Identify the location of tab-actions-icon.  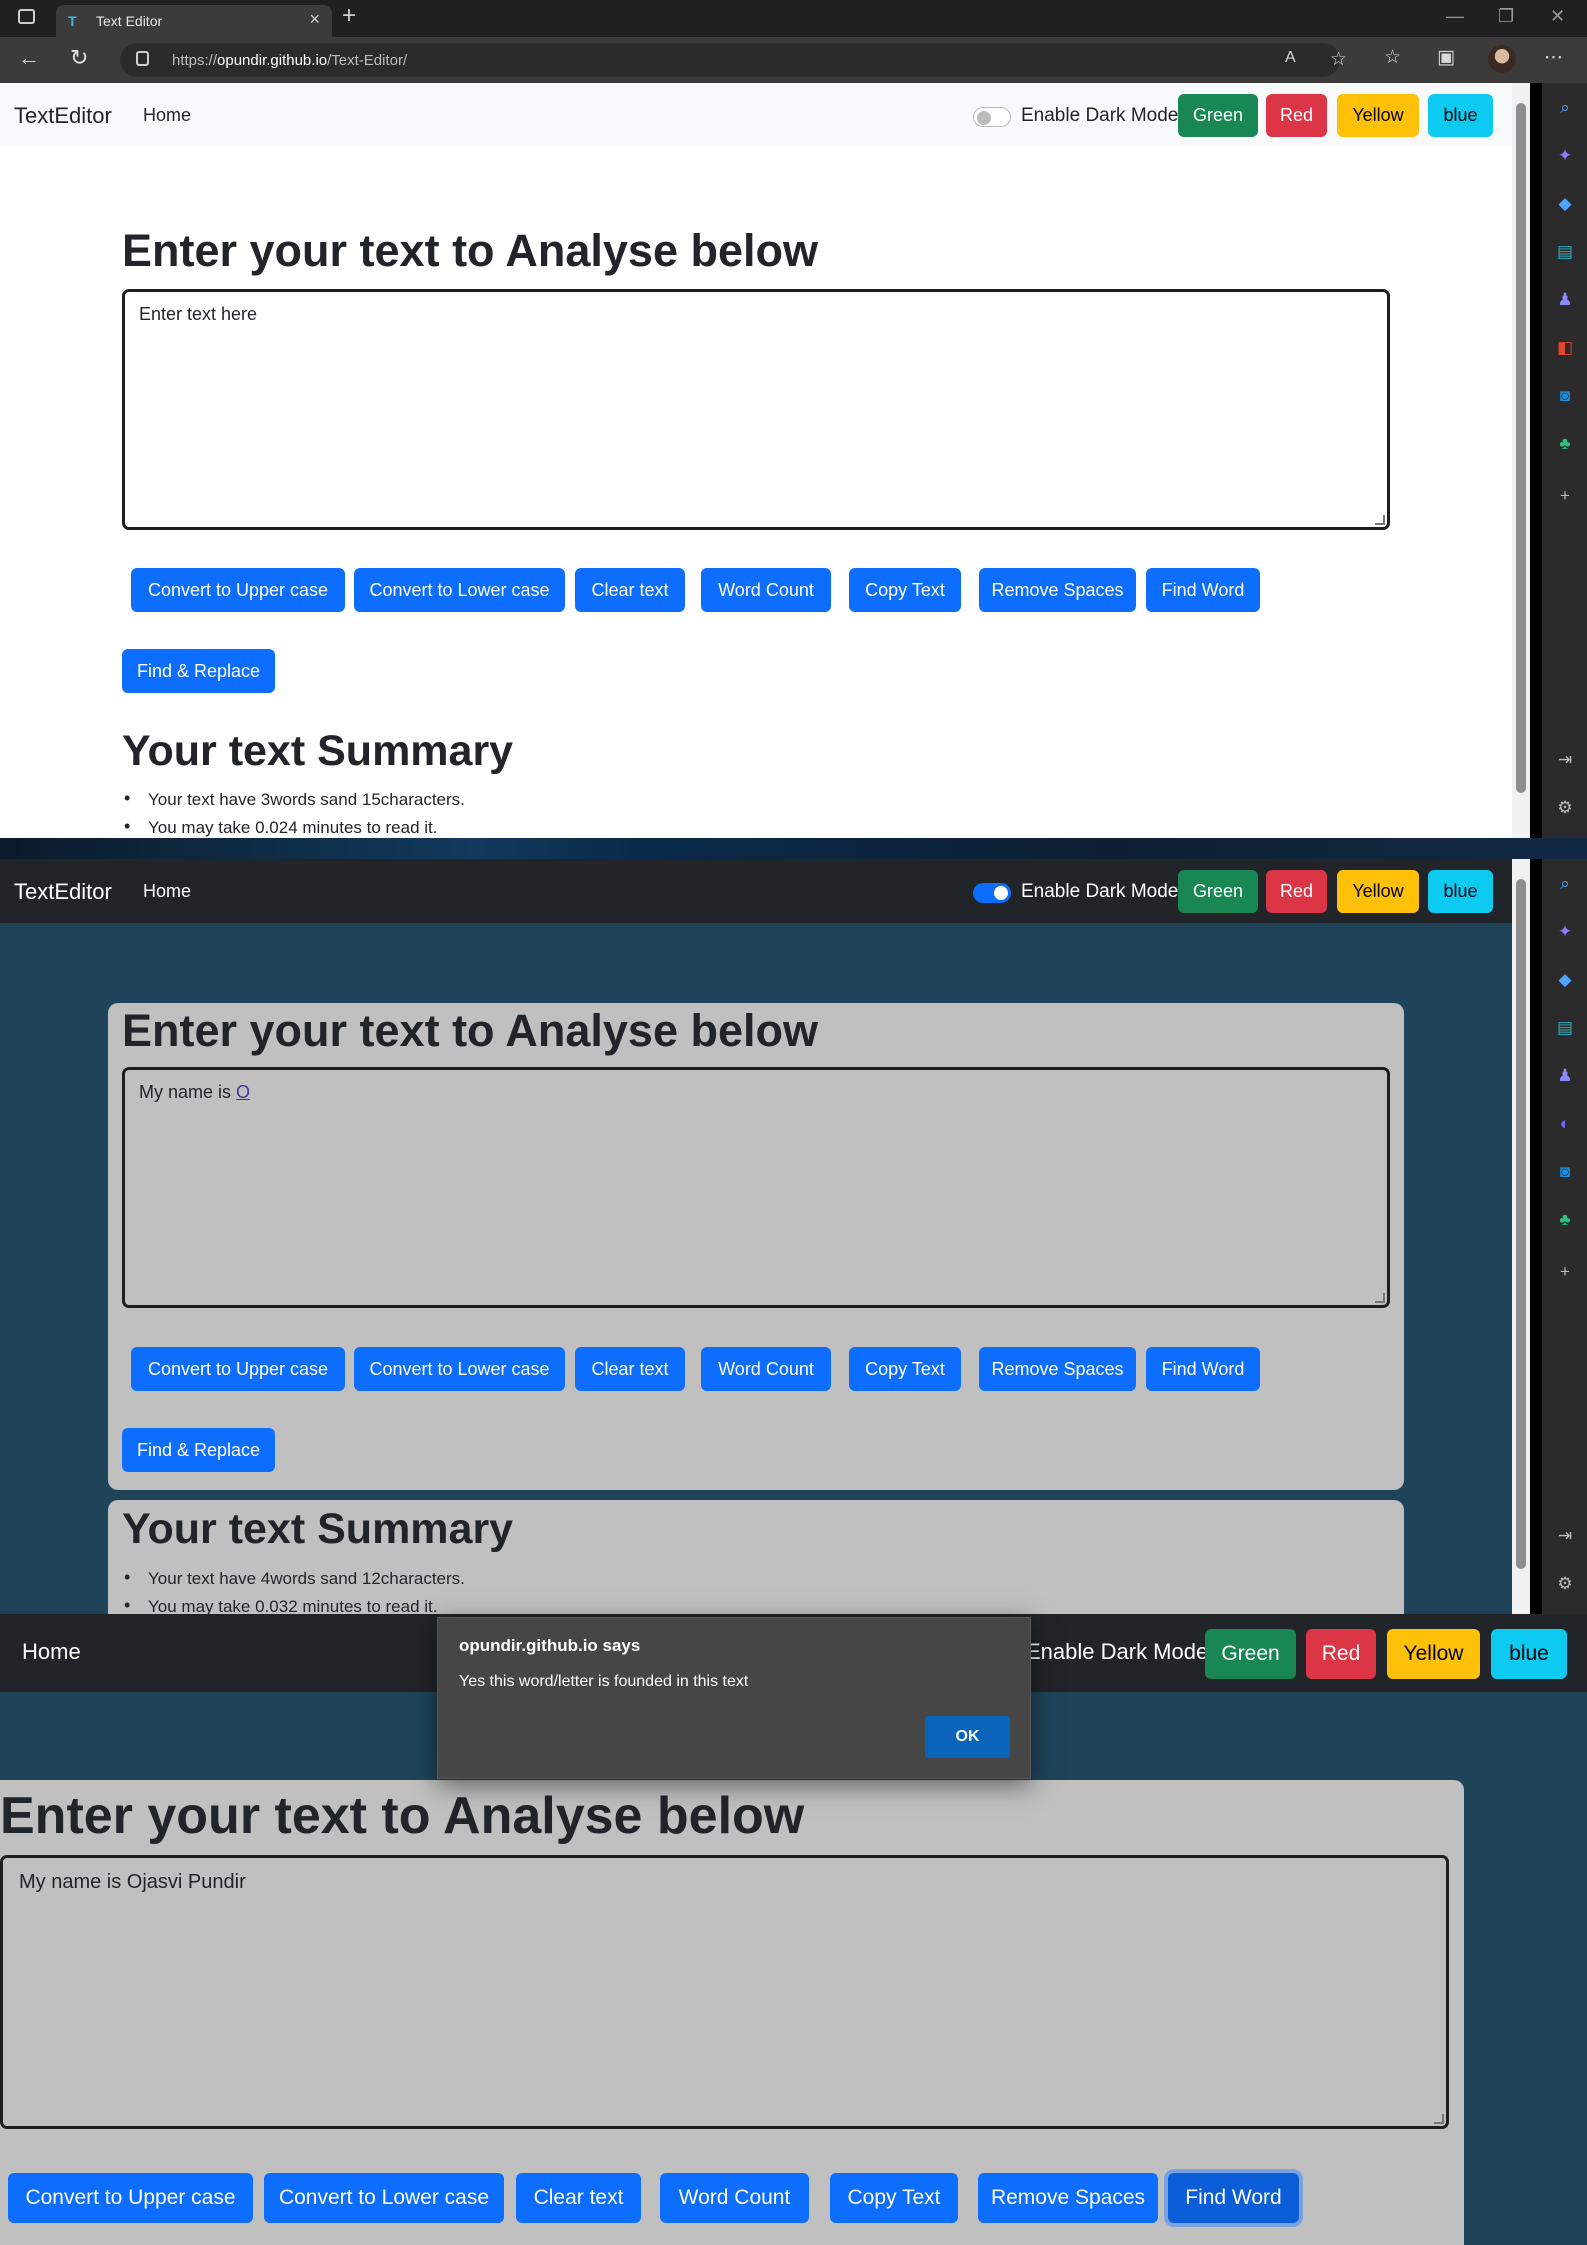
(26, 16).